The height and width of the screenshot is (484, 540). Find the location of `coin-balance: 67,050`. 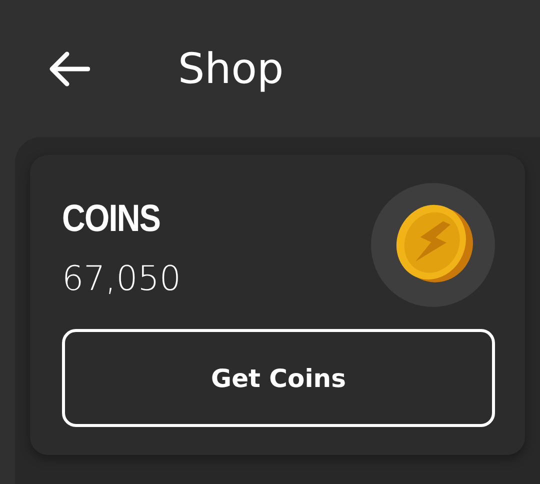

coin-balance: 67,050 is located at coordinates (121, 279).